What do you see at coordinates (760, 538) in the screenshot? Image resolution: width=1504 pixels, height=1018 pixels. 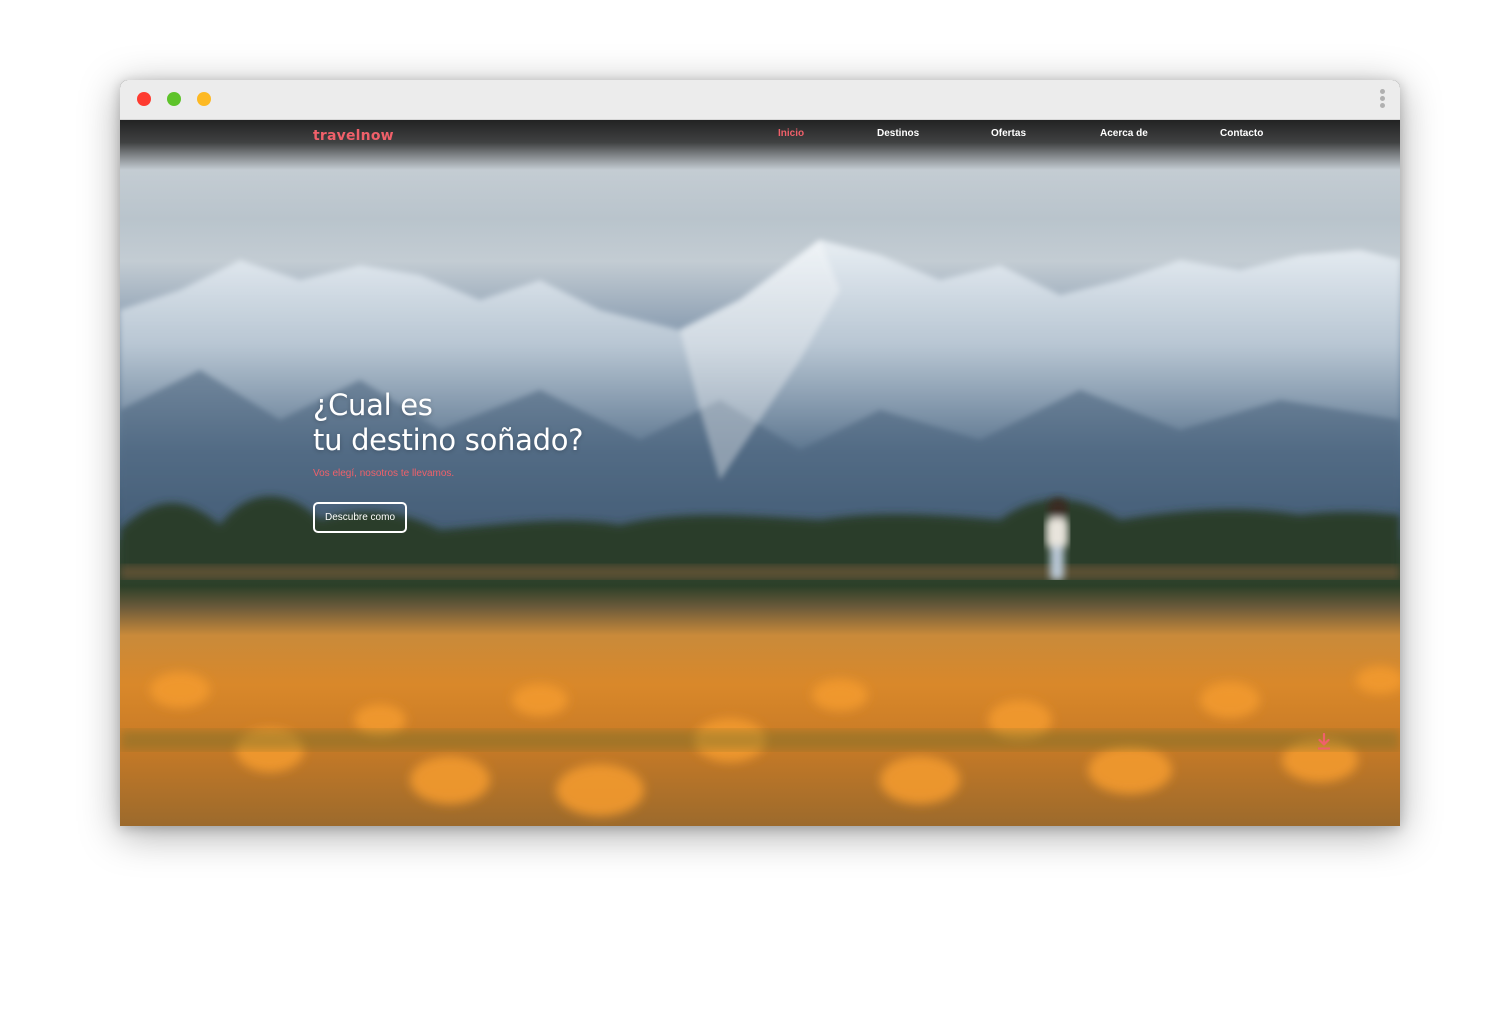 I see `treeline-image` at bounding box center [760, 538].